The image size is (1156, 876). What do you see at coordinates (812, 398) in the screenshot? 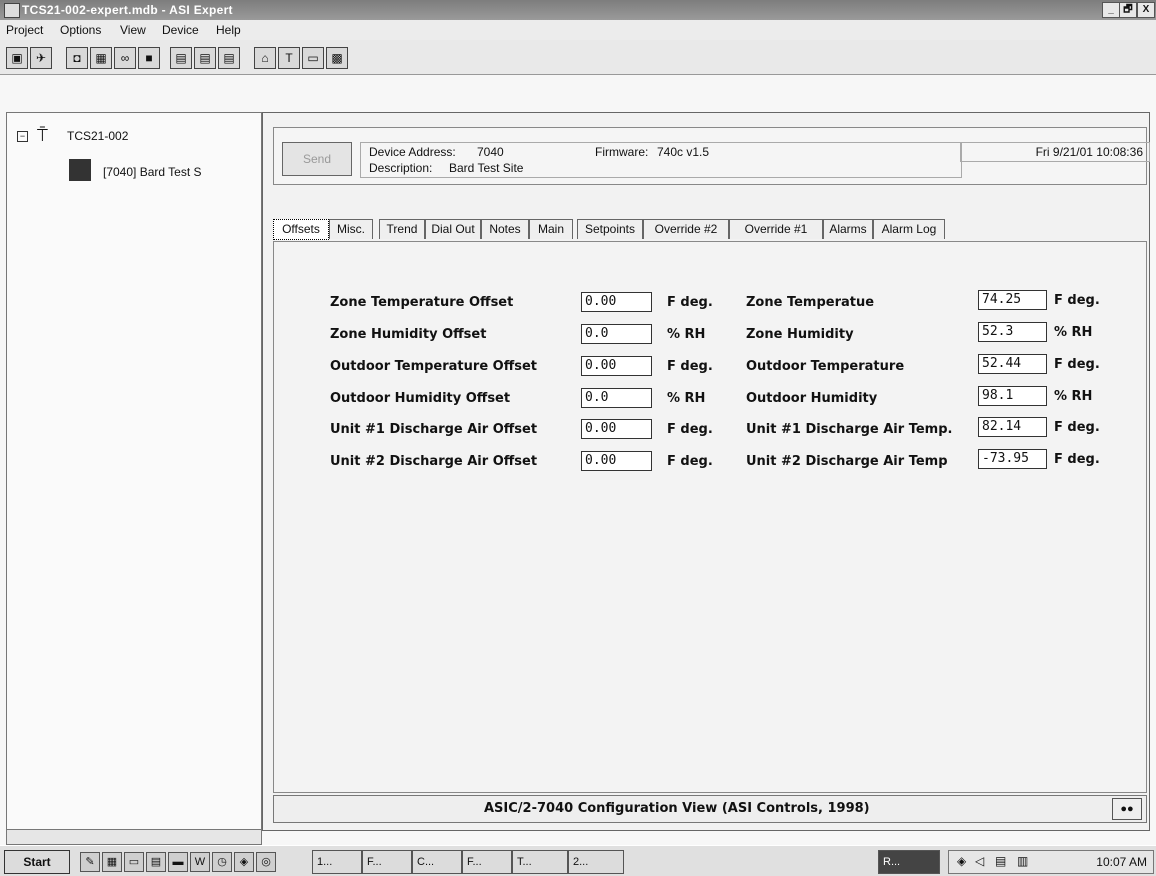
I see `reading-label: Outdoor Humidity` at bounding box center [812, 398].